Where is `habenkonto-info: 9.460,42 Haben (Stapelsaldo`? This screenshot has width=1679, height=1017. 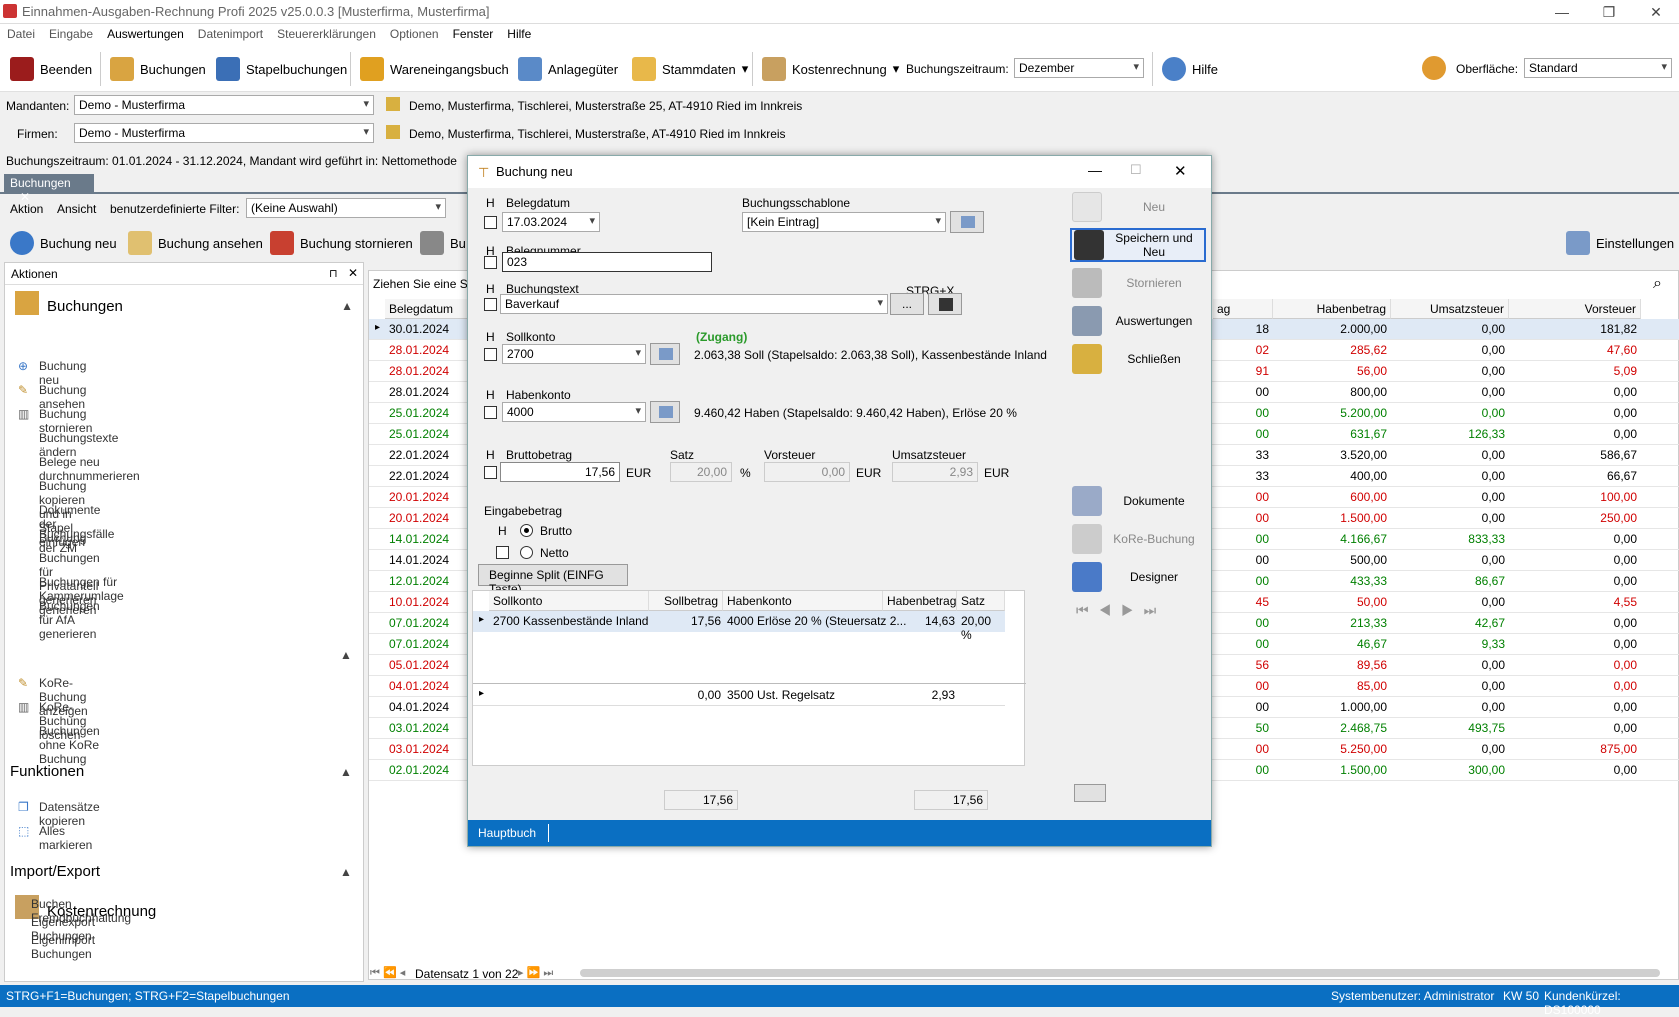 habenkonto-info: 9.460,42 Haben (Stapelsaldo is located at coordinates (855, 413).